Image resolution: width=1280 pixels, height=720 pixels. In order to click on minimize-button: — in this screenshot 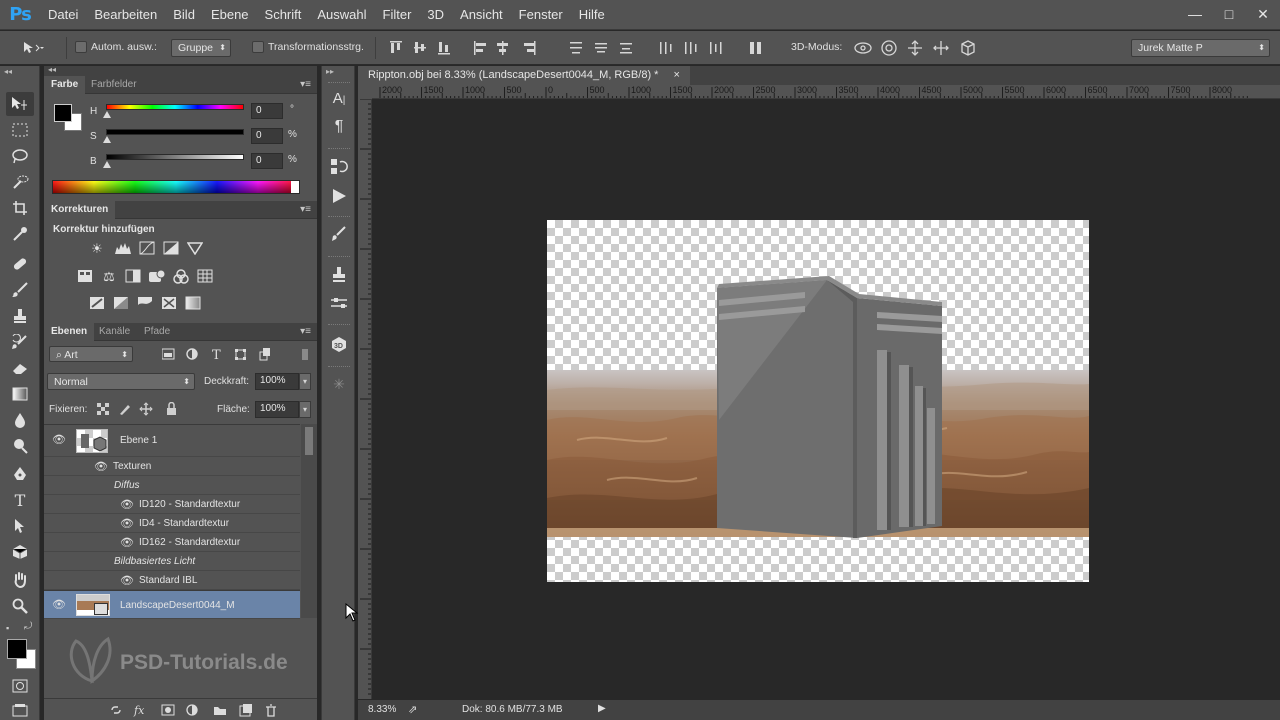, I will do `click(1195, 15)`.